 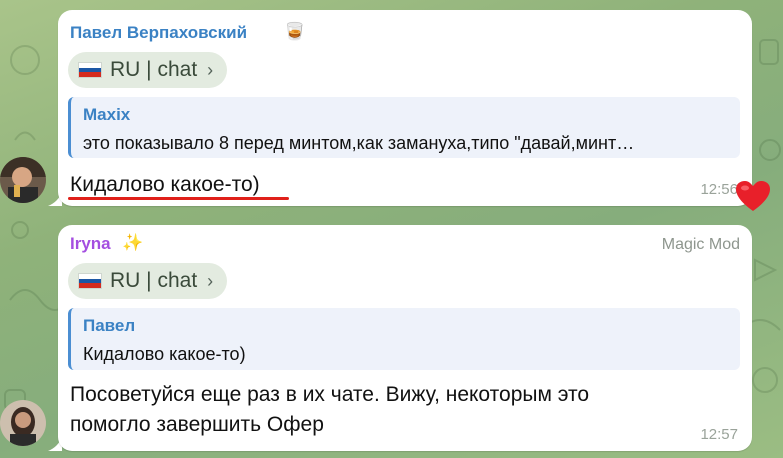 I want to click on reply-text: Кидалово какое-то), so click(x=164, y=354).